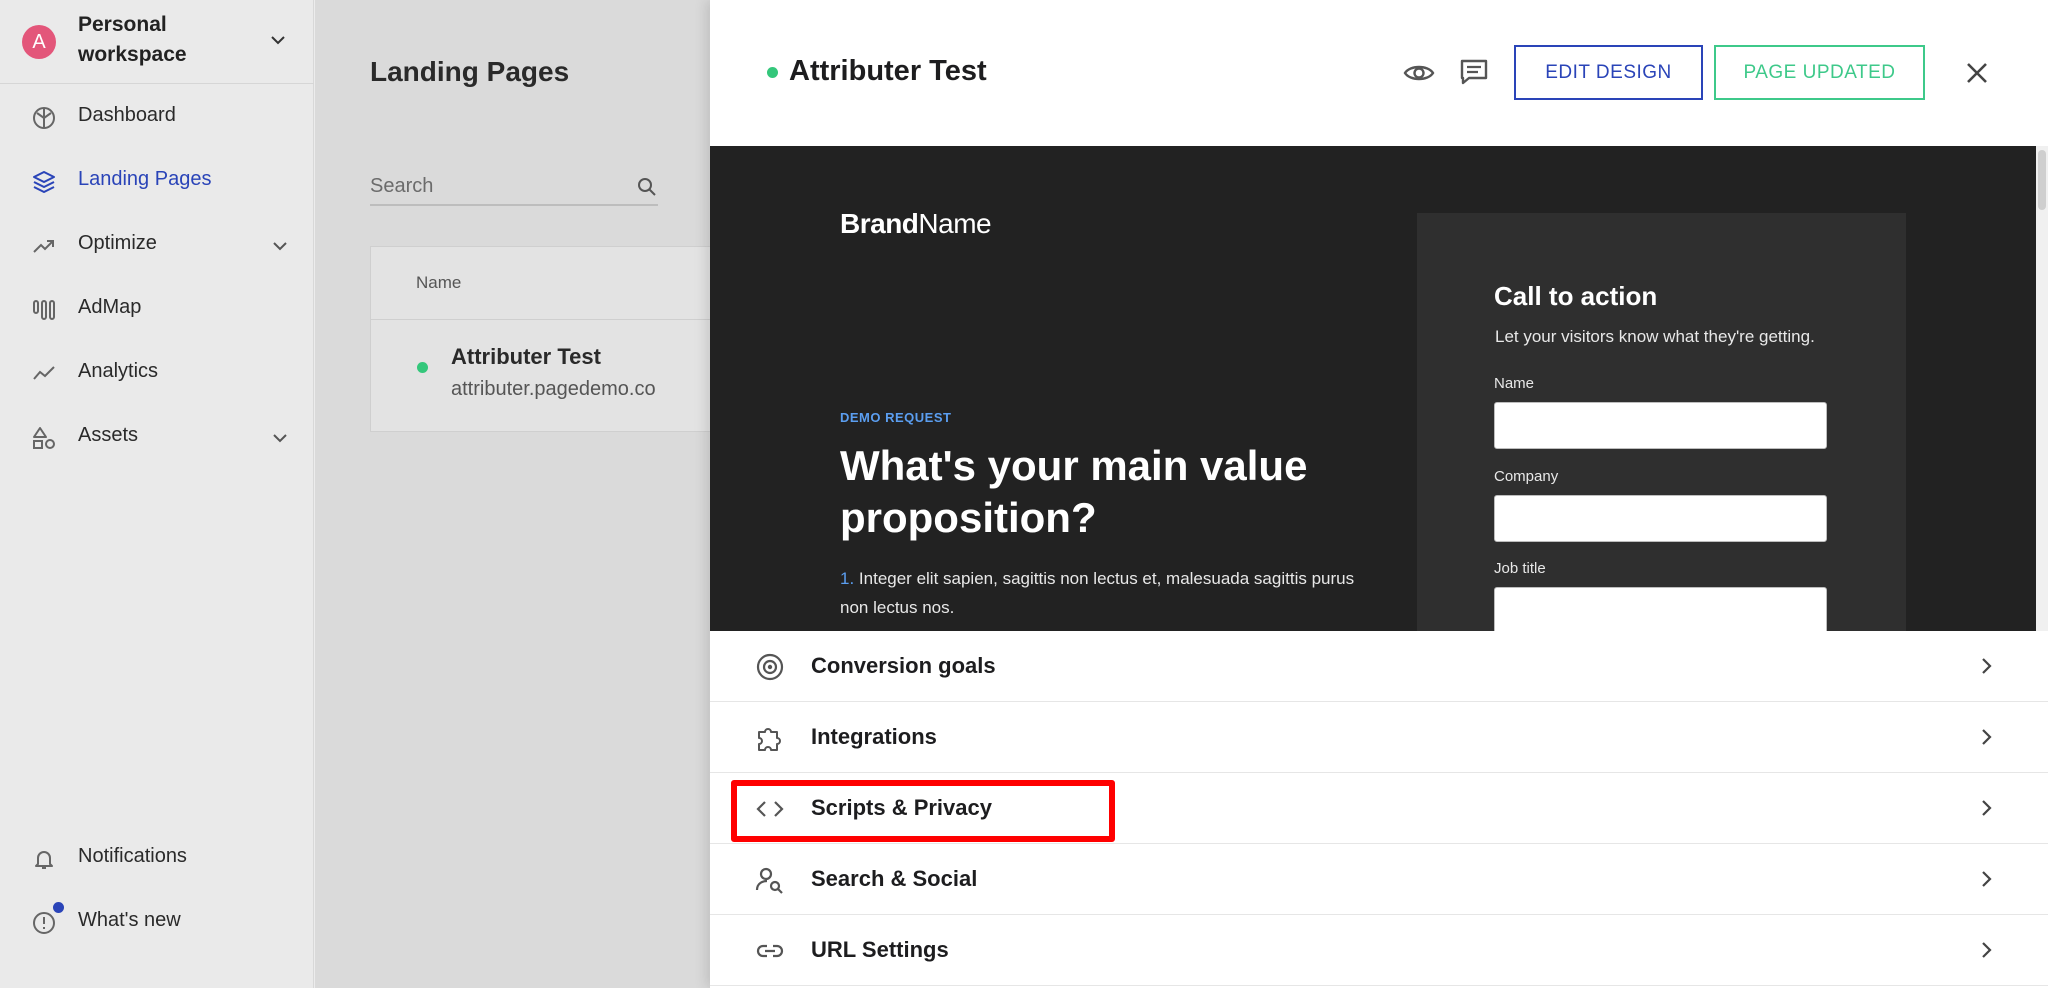 The width and height of the screenshot is (2048, 988). Describe the element at coordinates (896, 417) in the screenshot. I see `demo-label: DEMO REQUEST` at that location.